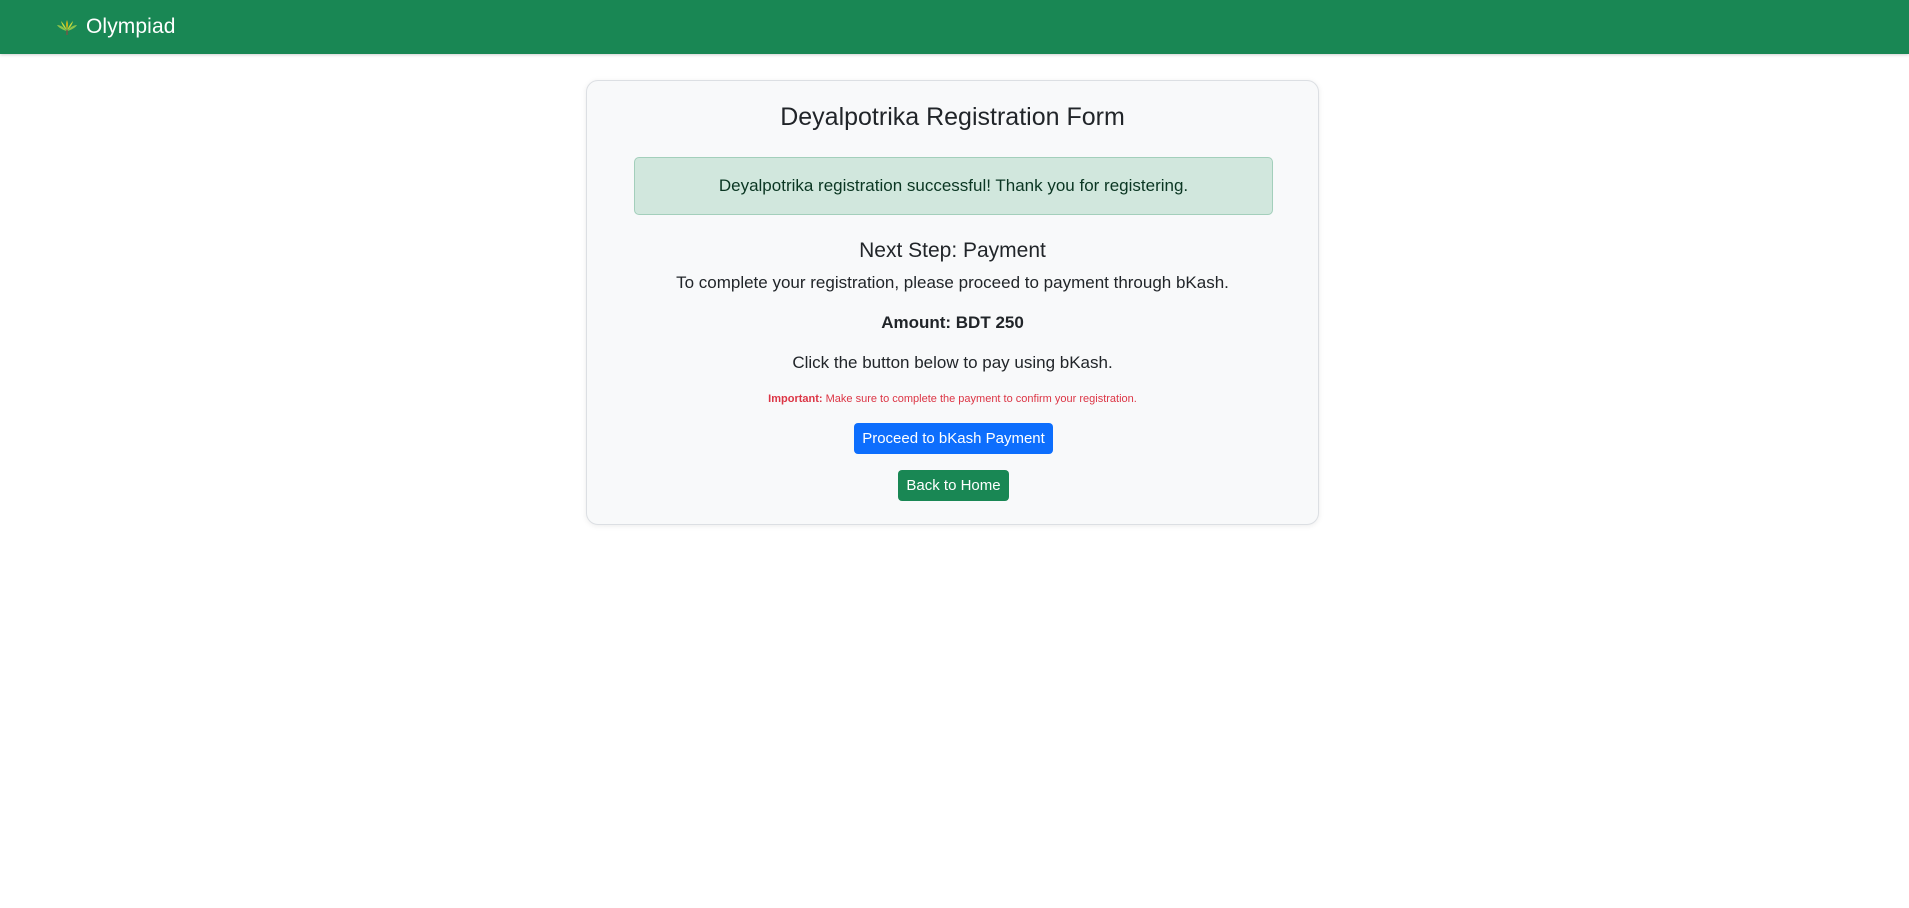  Describe the element at coordinates (954, 27) in the screenshot. I see `top-navbar: Olympiad` at that location.